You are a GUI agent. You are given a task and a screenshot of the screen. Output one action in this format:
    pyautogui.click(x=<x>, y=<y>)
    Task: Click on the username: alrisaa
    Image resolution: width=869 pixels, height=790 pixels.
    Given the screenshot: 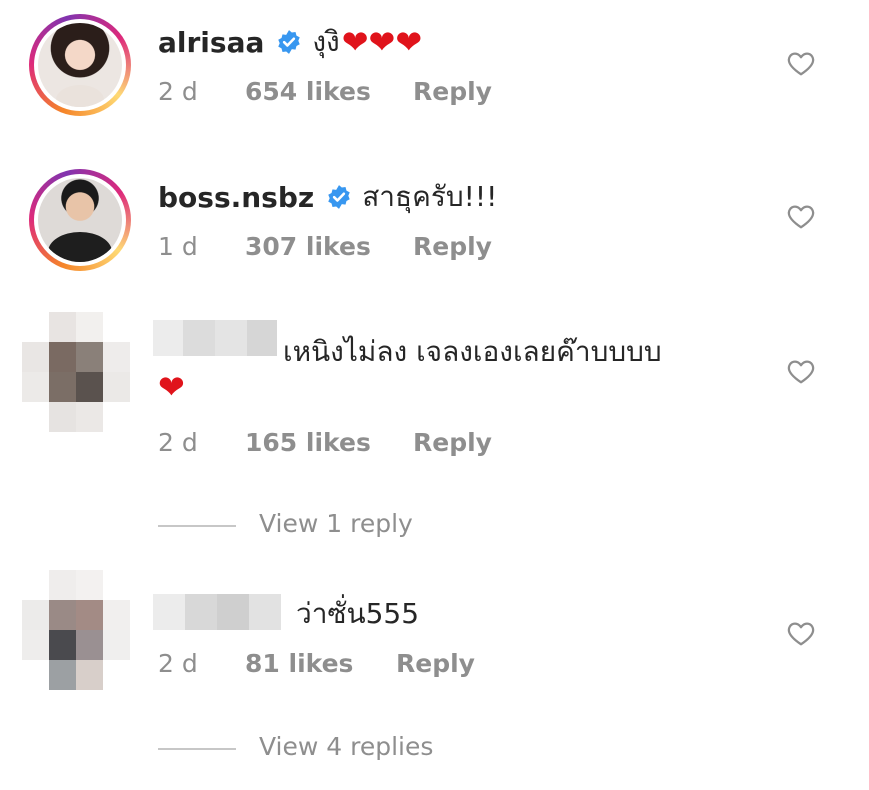 What is the action you would take?
    pyautogui.click(x=211, y=42)
    